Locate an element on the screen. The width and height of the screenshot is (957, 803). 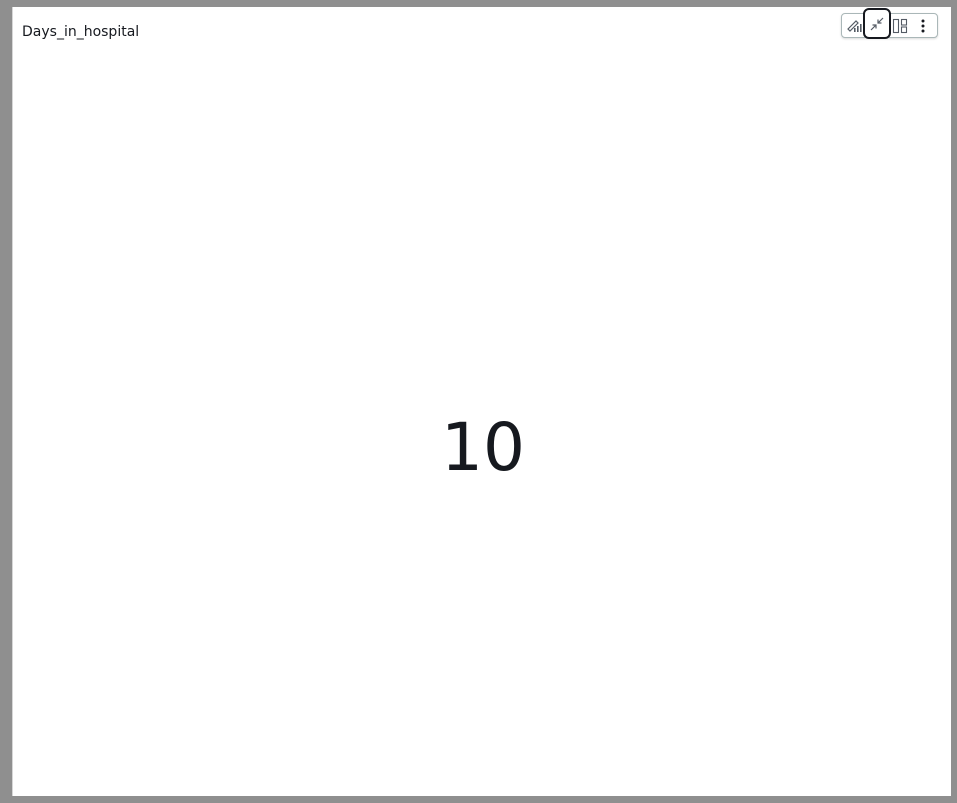
collapse-icon is located at coordinates (877, 24).